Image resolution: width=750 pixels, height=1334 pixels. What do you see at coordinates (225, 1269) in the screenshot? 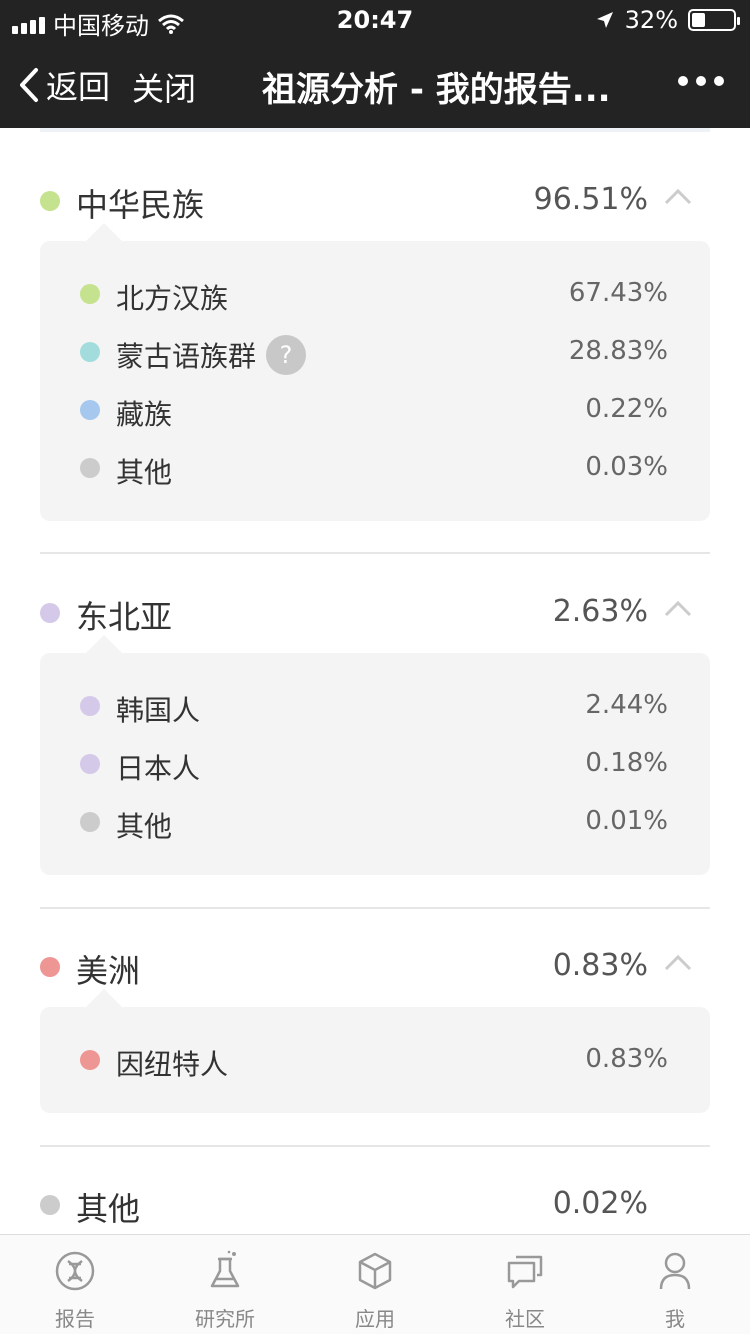
I see `flask-icon` at bounding box center [225, 1269].